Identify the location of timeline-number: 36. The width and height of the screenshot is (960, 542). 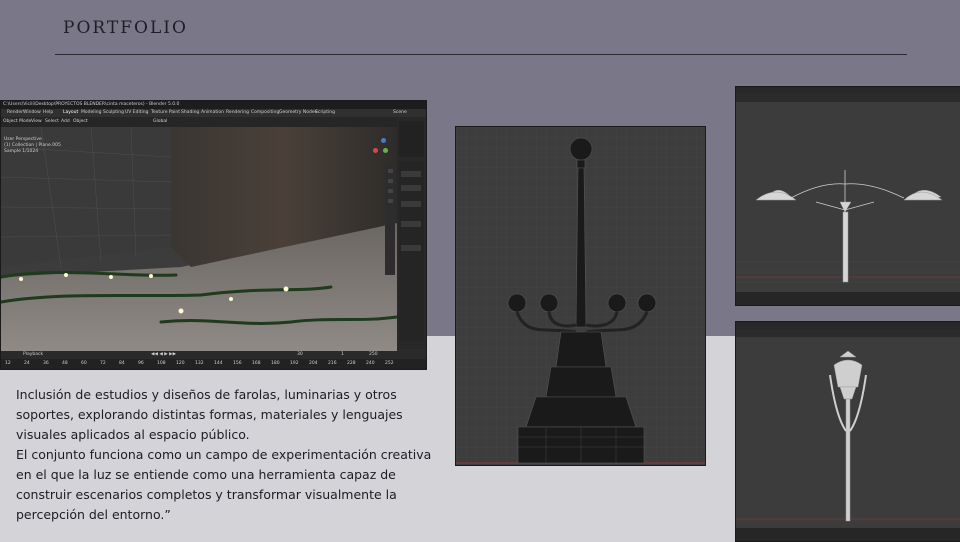
(46, 363).